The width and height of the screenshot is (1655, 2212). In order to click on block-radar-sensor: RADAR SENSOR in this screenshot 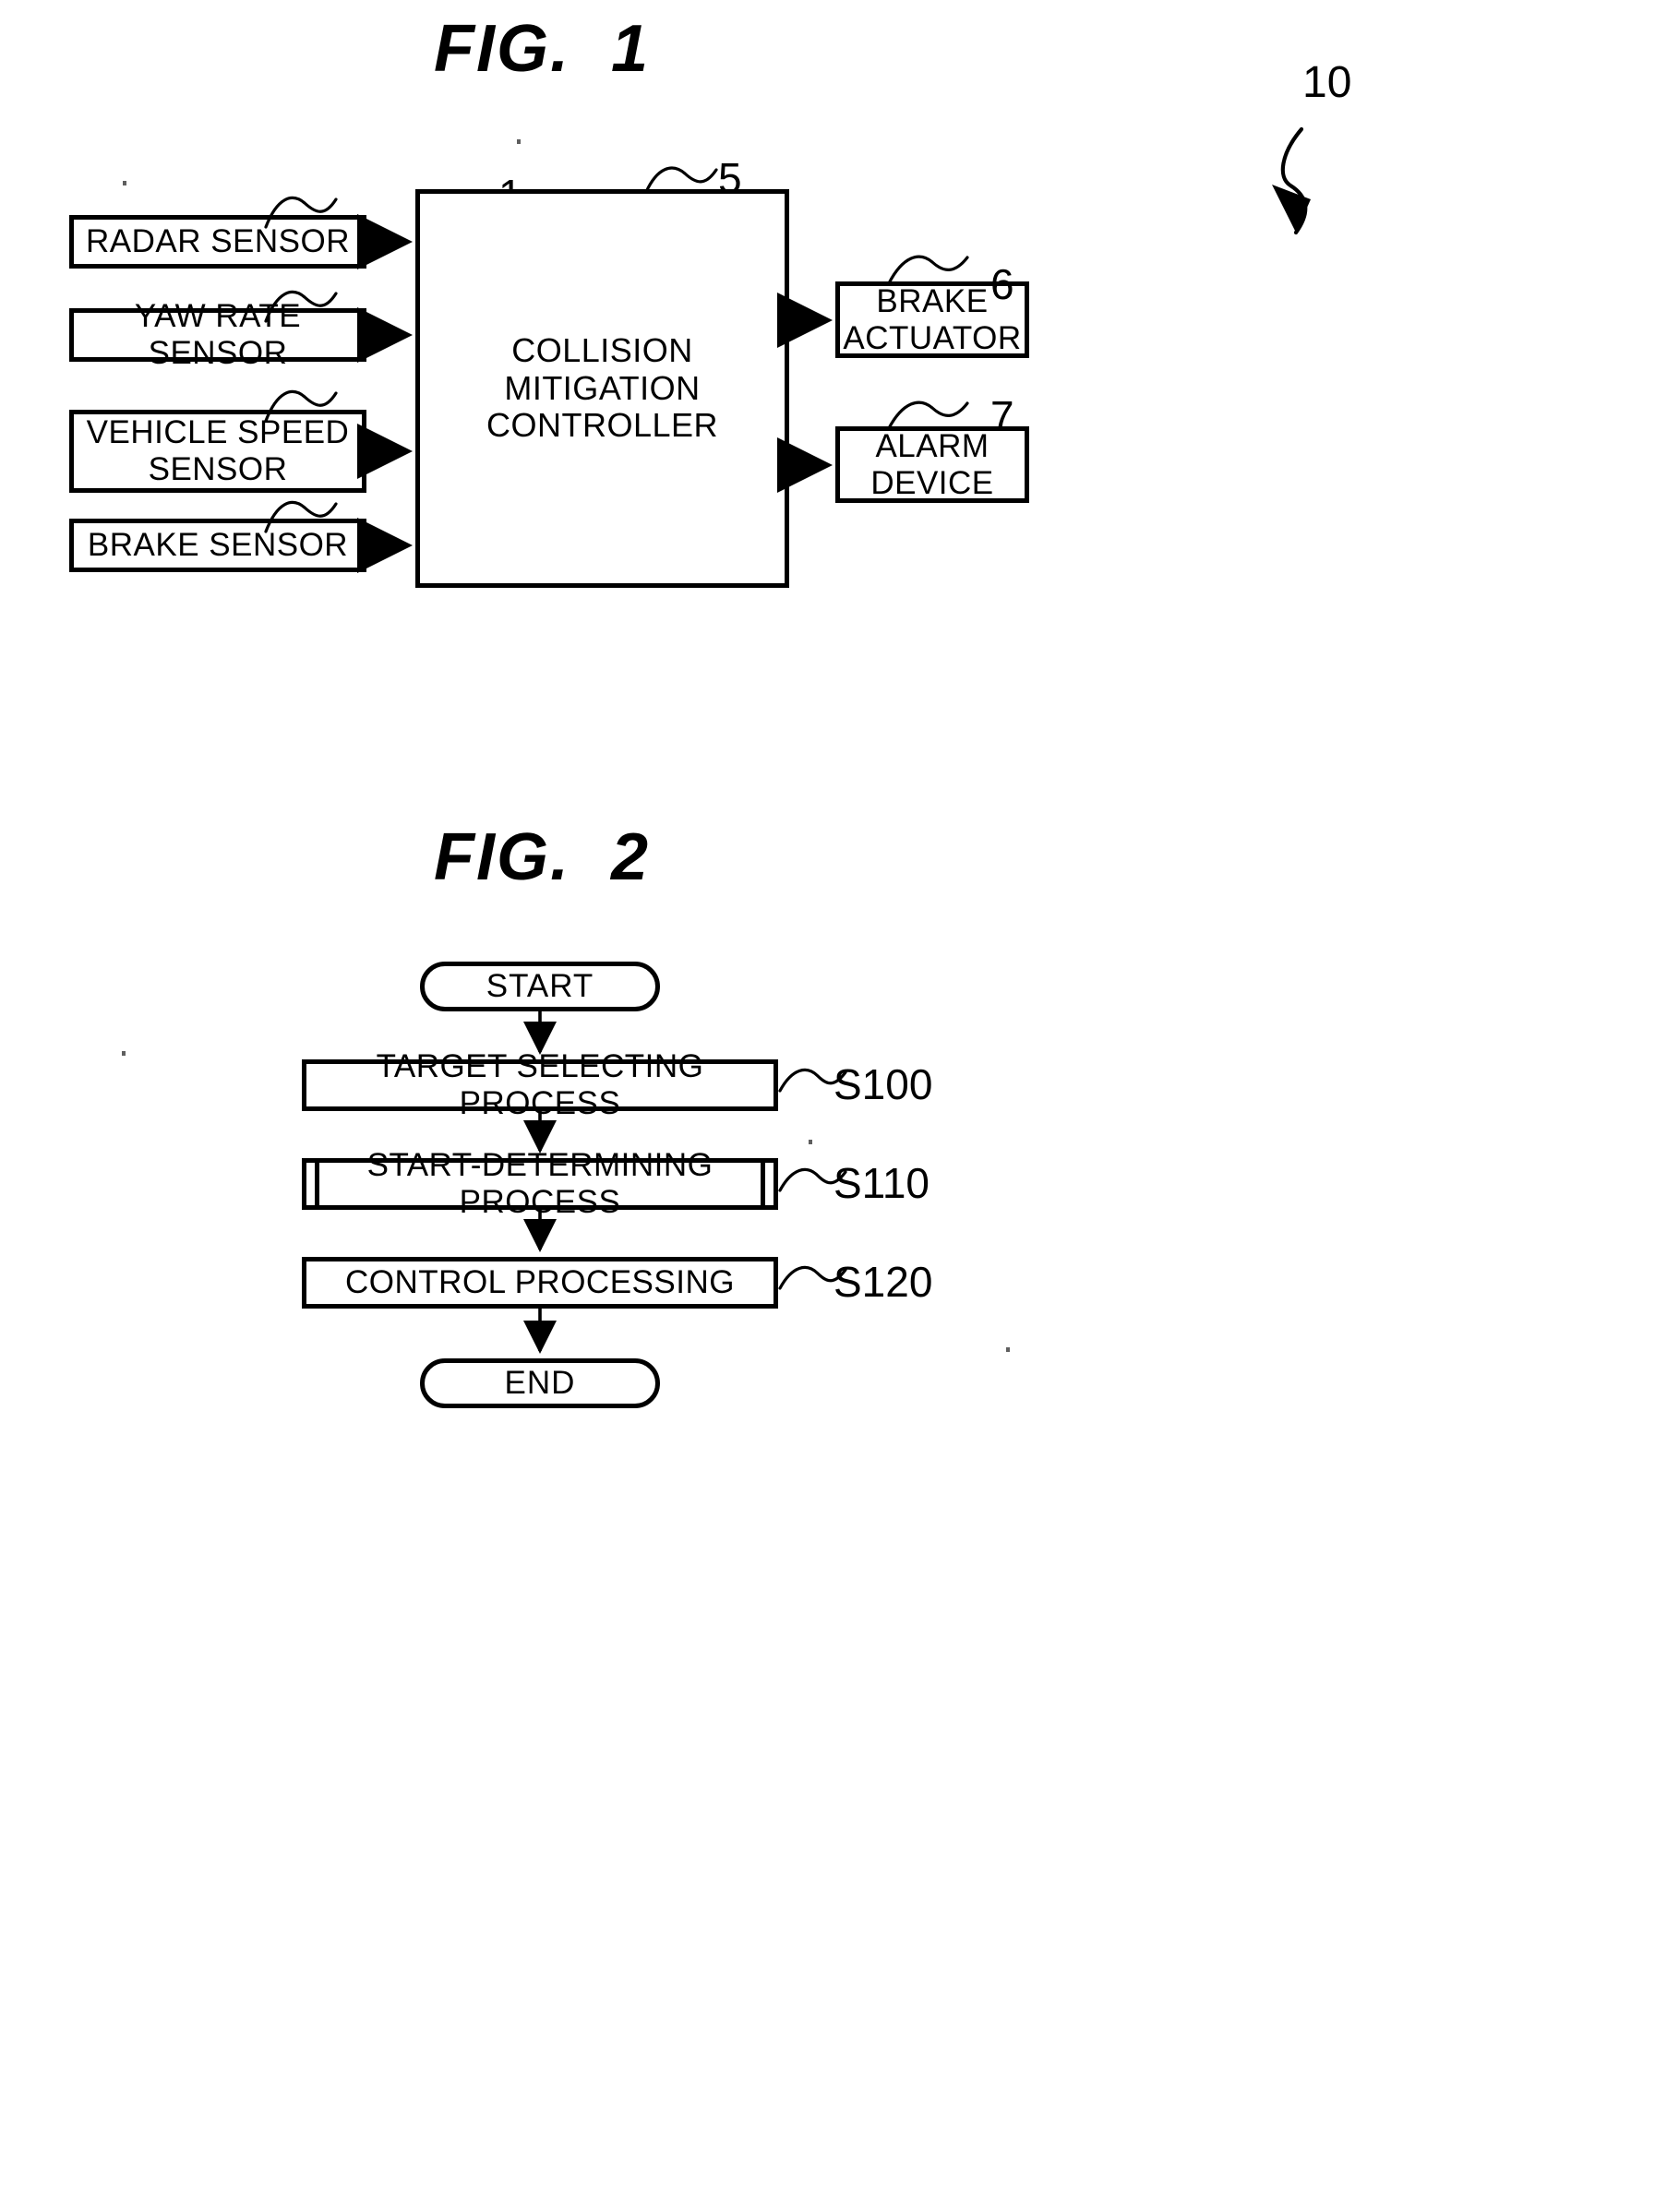, I will do `click(217, 242)`.